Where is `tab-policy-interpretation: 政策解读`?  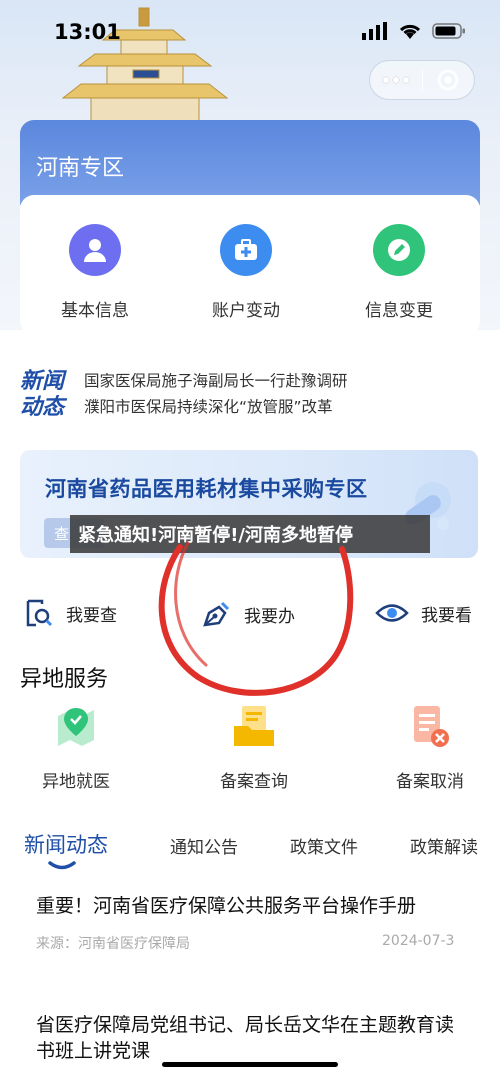
tab-policy-interpretation: 政策解读 is located at coordinates (444, 845).